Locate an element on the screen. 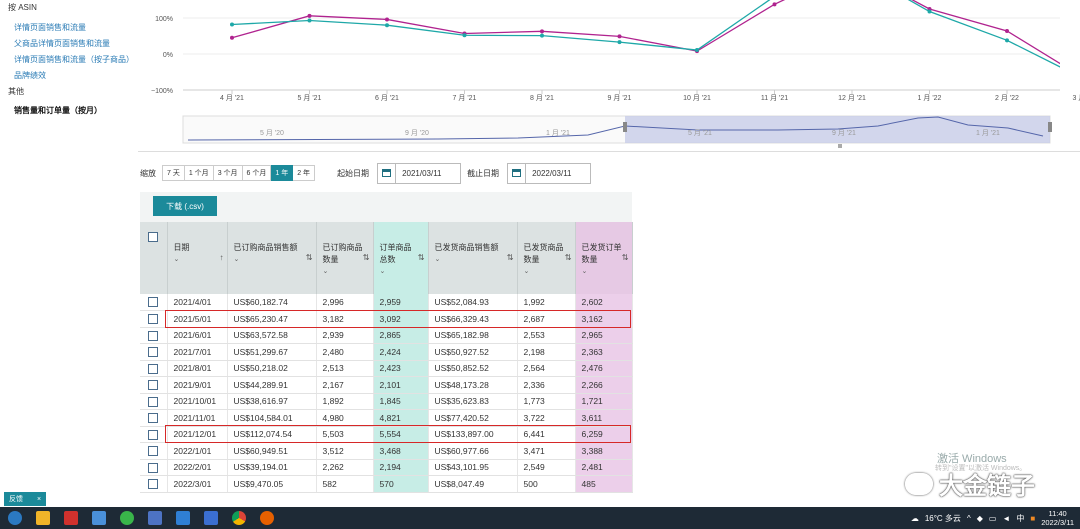 The image size is (1080, 529). download-csv-button: 下载 (.csv) is located at coordinates (185, 206).